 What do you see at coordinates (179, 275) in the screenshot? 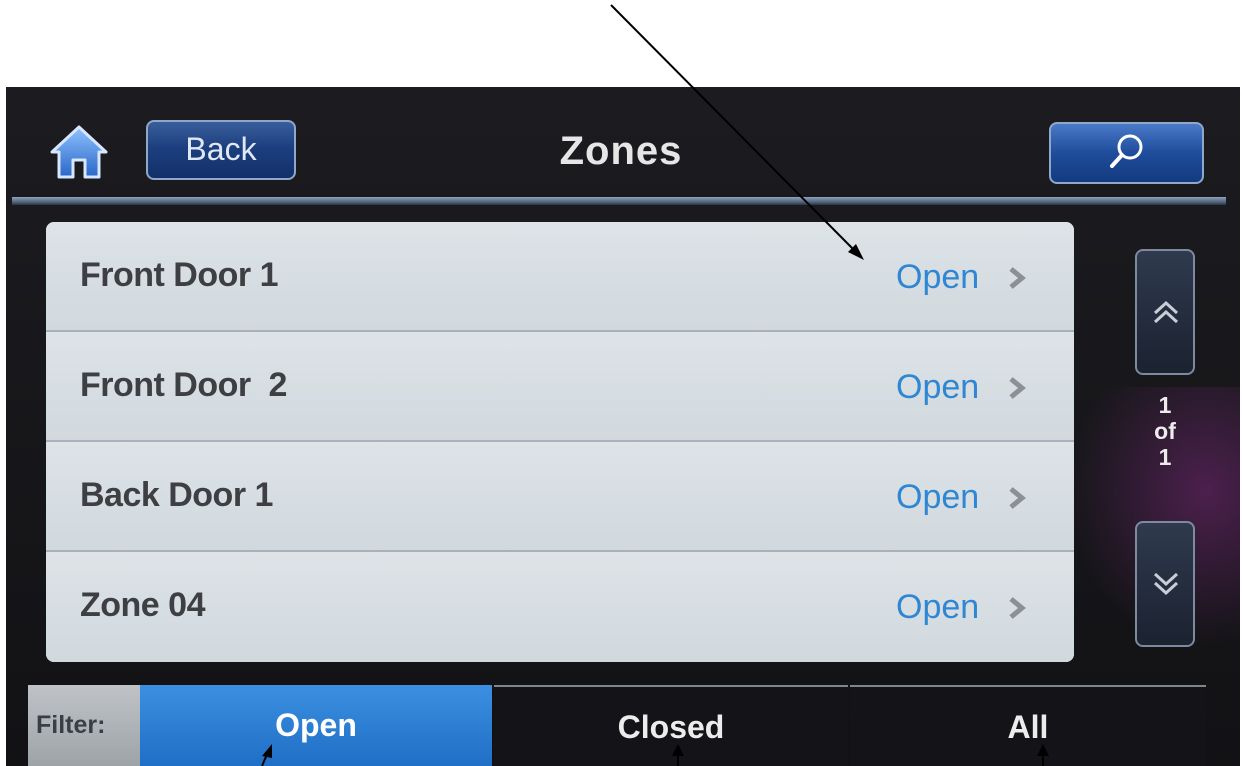
I see `zone-name: Front Door 1` at bounding box center [179, 275].